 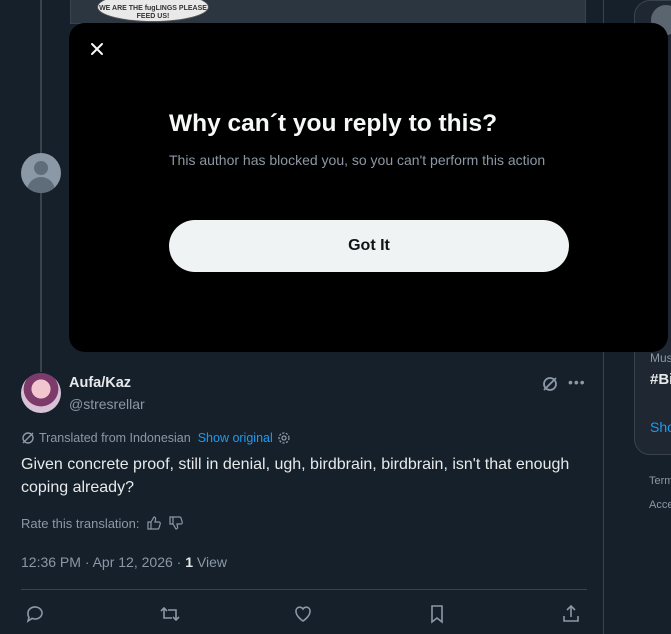 I want to click on got-it-button: Got It, so click(x=369, y=246).